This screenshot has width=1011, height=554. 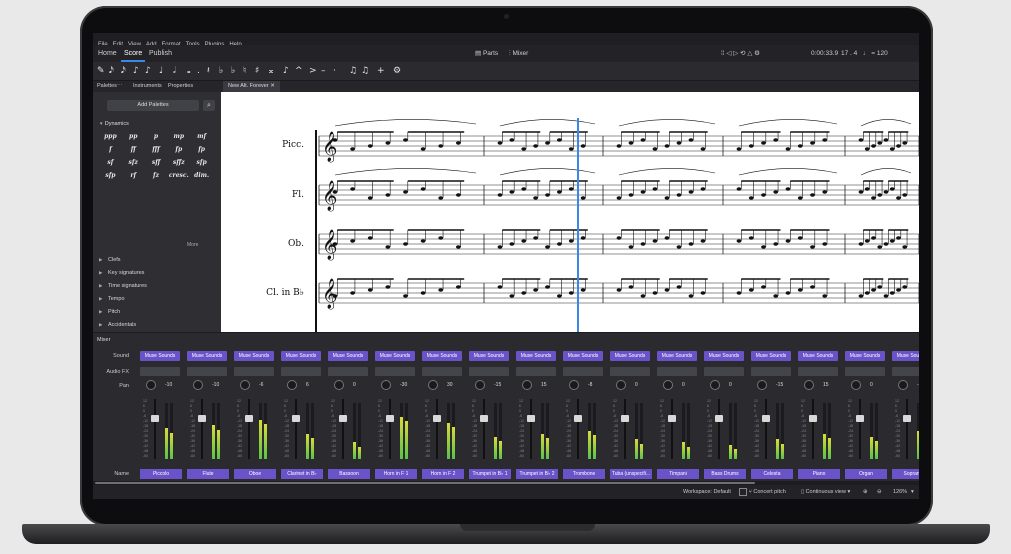 I want to click on dynamic-cell: rf, so click(x=133, y=176).